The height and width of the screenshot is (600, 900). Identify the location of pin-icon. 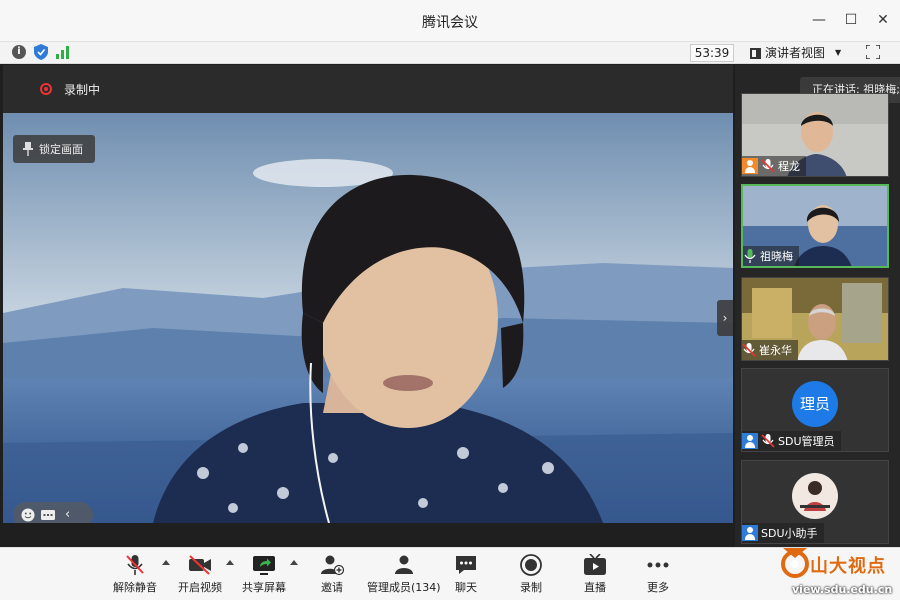
(28, 149).